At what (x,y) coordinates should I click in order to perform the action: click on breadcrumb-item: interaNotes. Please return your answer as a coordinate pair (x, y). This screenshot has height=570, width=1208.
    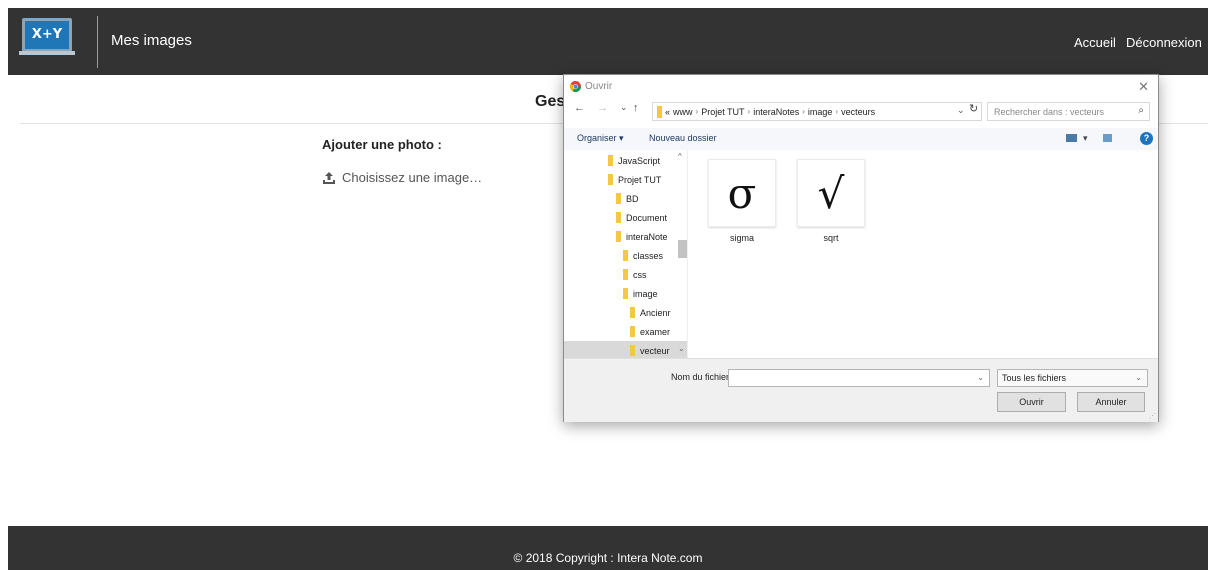
    Looking at the image, I should click on (776, 112).